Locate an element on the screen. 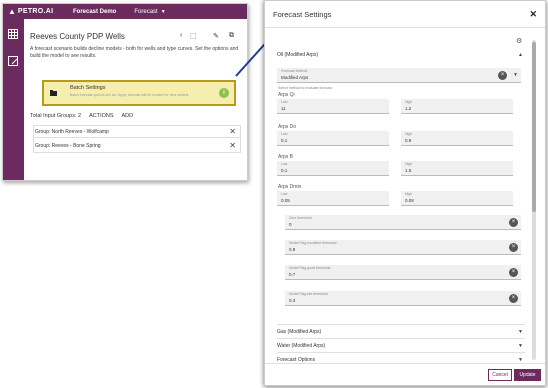 This screenshot has height=388, width=548. excellent-threshold-input: Model Flag excellent threshold 0.9 × is located at coordinates (403, 247).